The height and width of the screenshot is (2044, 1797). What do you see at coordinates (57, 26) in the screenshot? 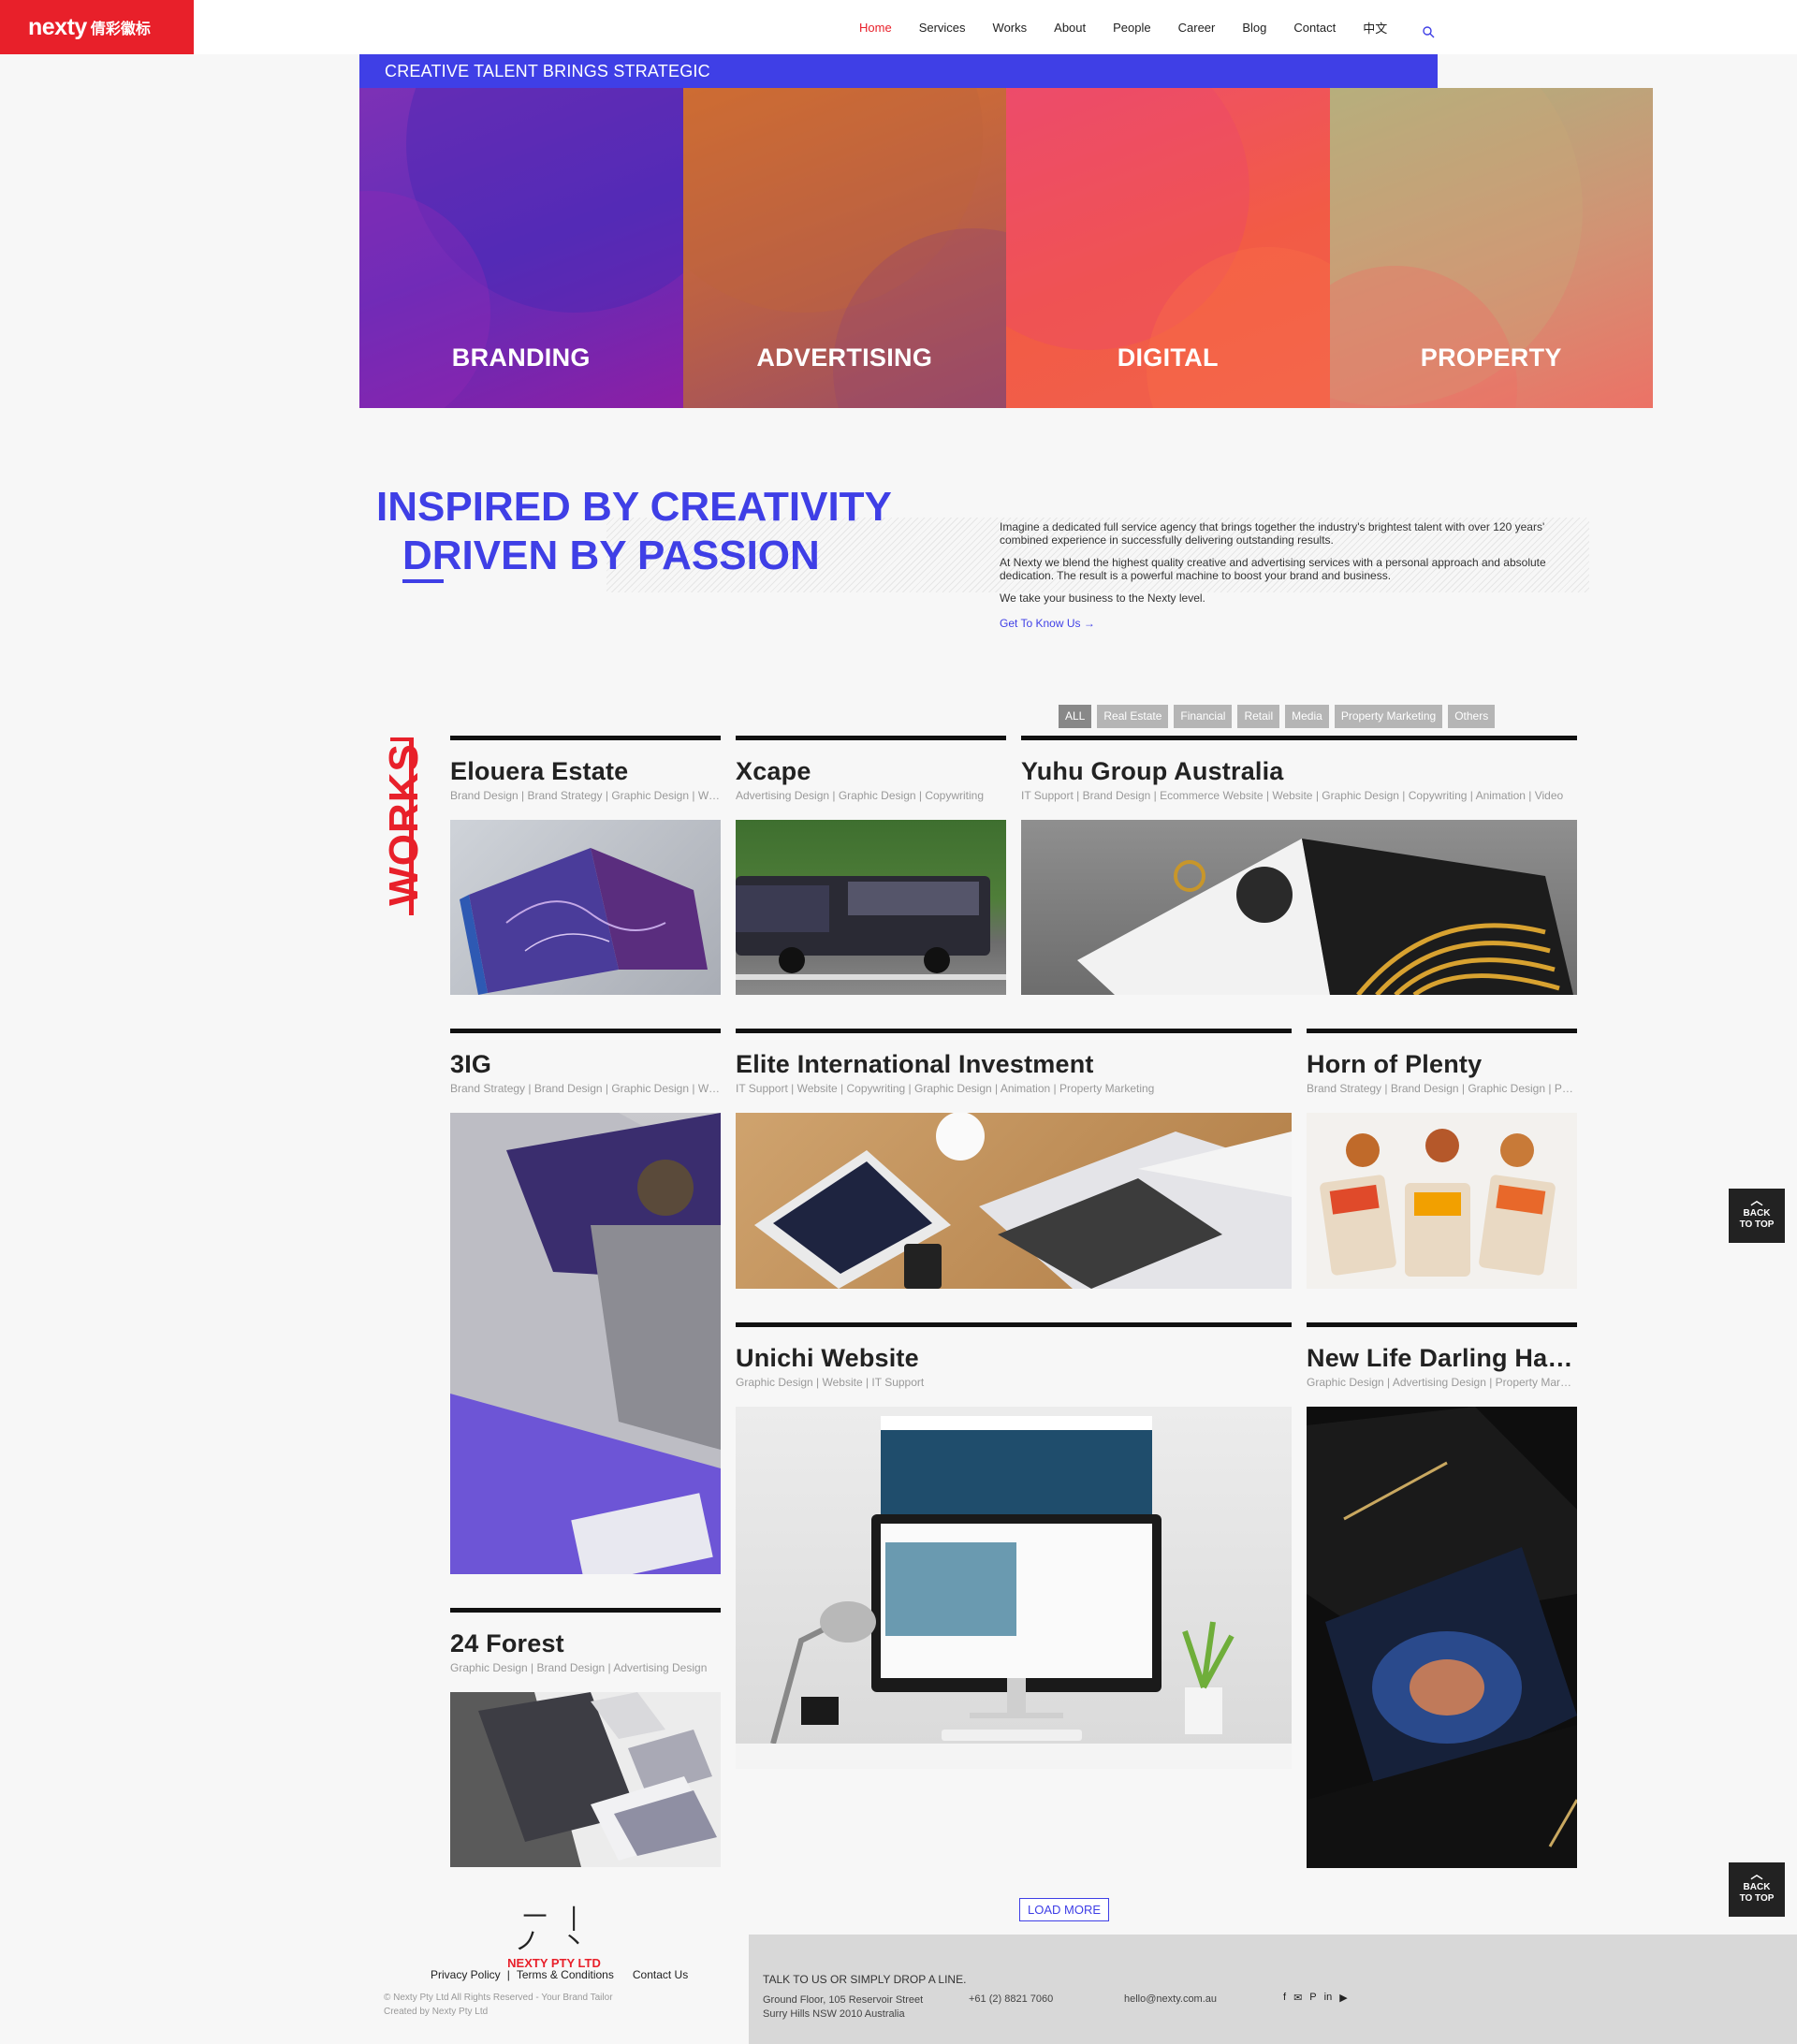
I see `logo-text: nexty` at bounding box center [57, 26].